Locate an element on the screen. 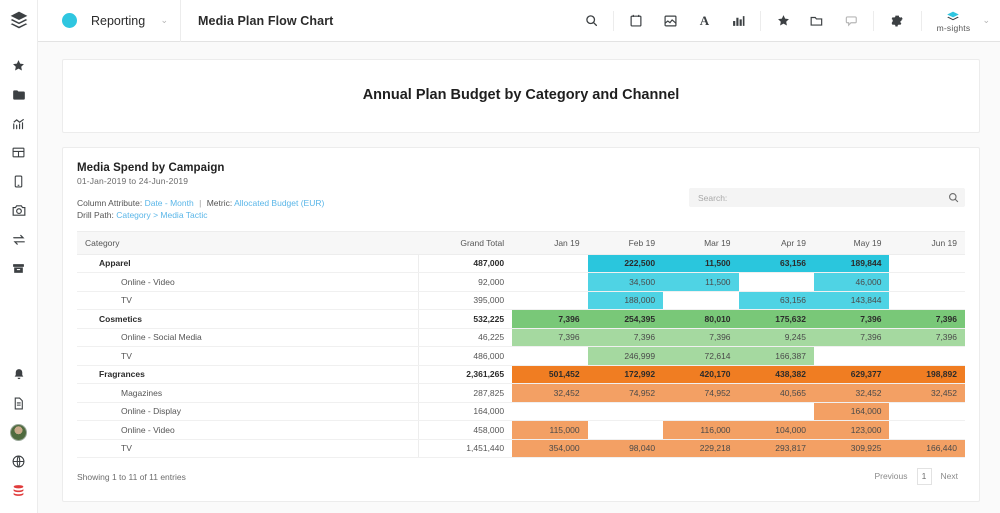 The image size is (1000, 513). col-header-jan-19: Jan 19 is located at coordinates (550, 242).